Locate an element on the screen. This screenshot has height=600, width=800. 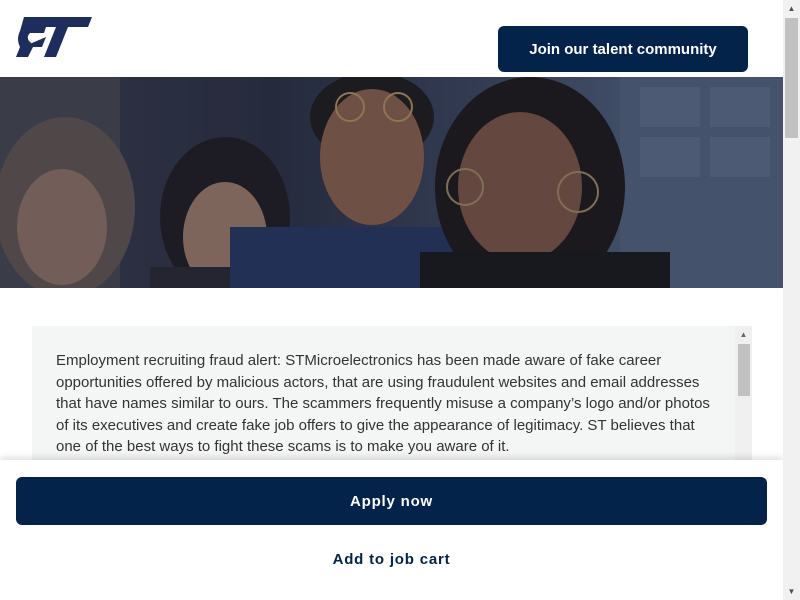
page-scrollbar-thumb is located at coordinates (791, 78).